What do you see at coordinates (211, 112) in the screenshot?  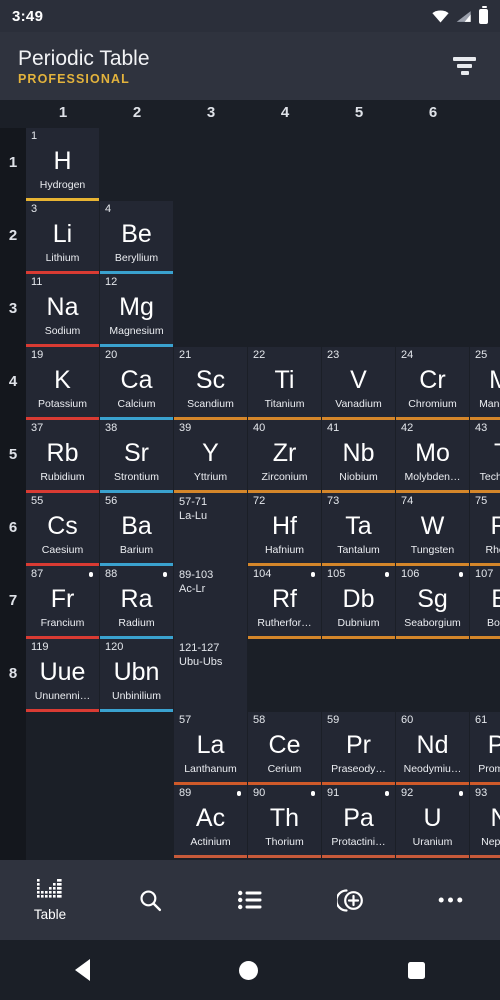 I see `column-header-3: 3` at bounding box center [211, 112].